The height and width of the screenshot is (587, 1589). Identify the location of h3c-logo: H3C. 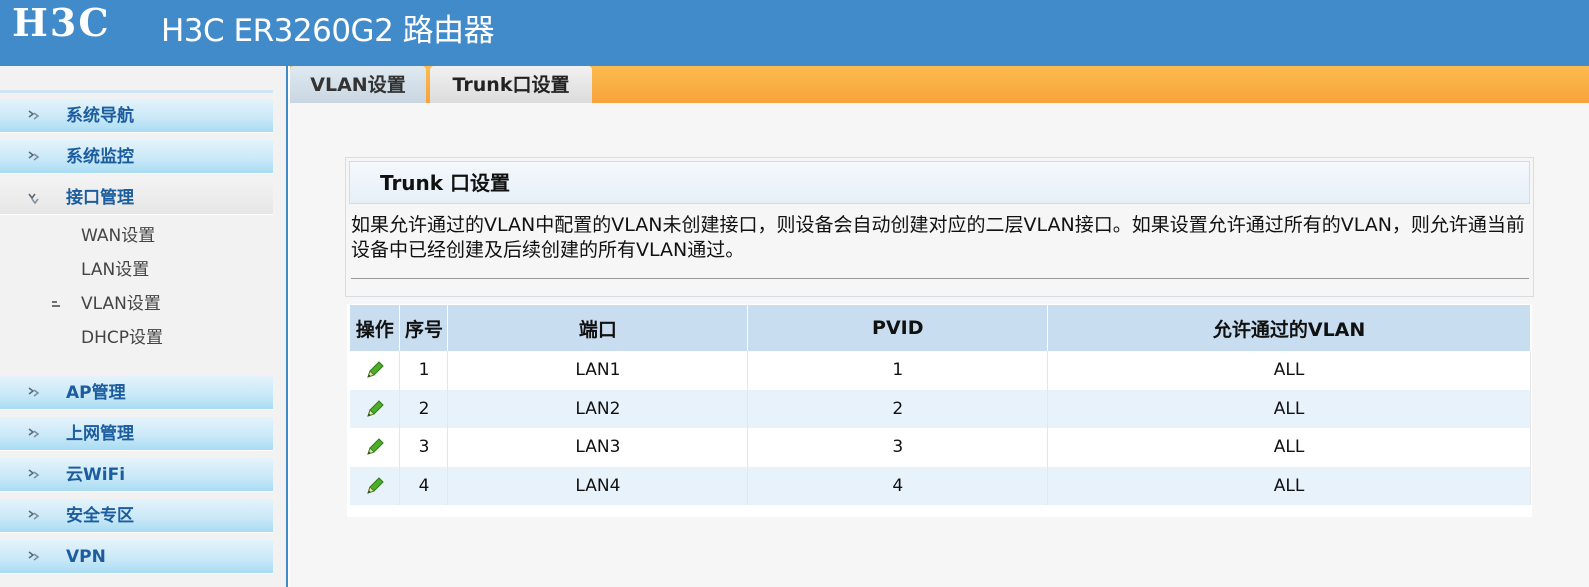
(72, 23).